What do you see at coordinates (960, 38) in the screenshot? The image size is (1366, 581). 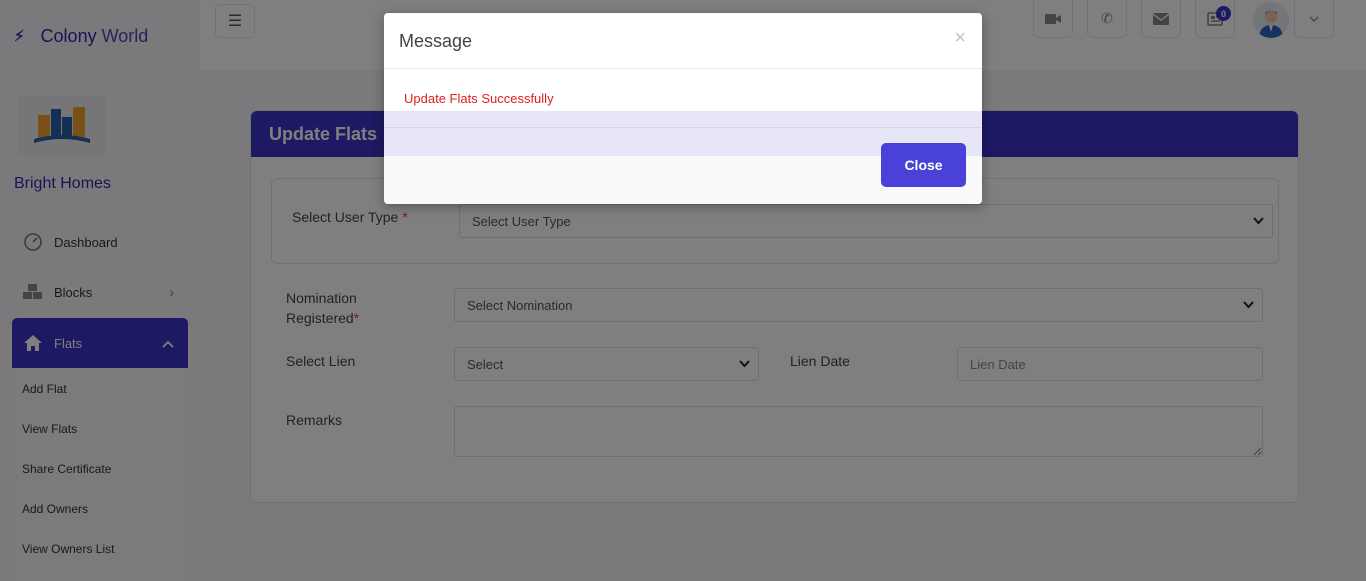 I see `close-icon: ×` at bounding box center [960, 38].